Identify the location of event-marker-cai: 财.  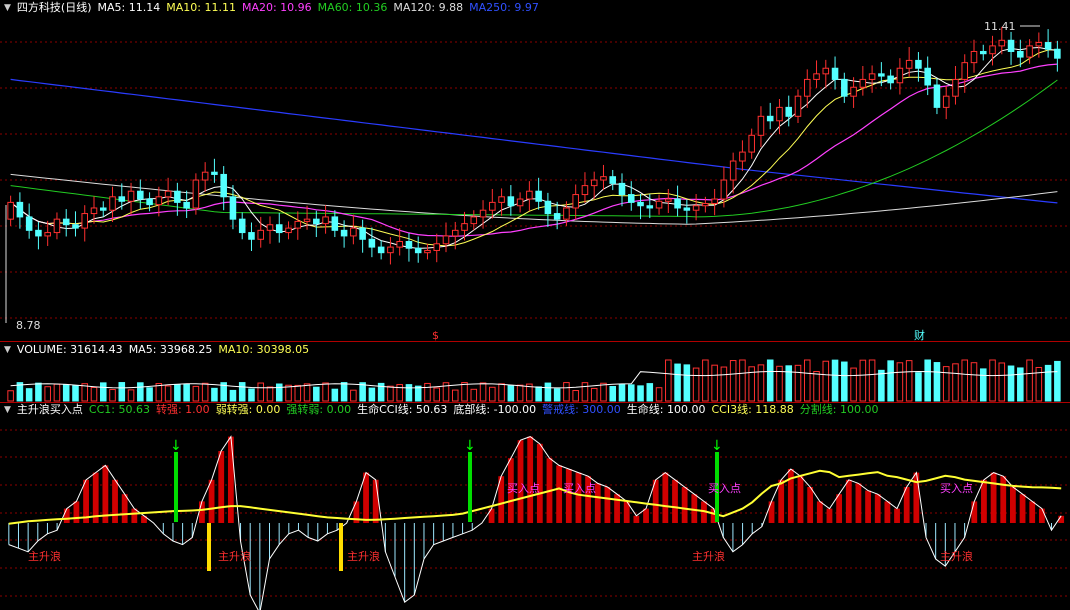
(919, 335).